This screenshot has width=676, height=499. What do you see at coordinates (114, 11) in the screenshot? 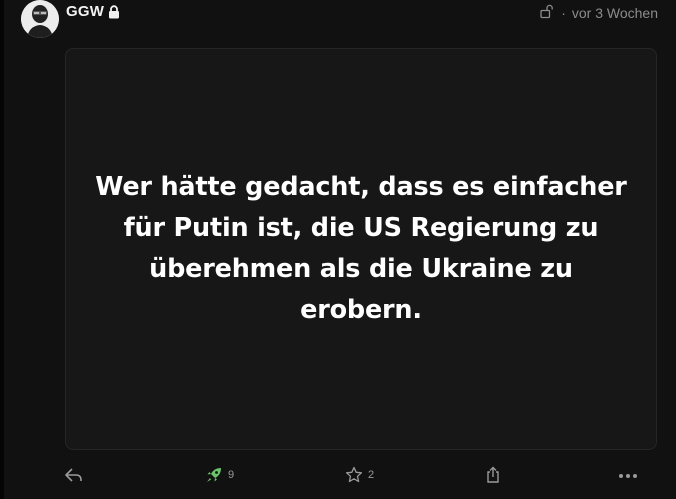
I see `lock-icon` at bounding box center [114, 11].